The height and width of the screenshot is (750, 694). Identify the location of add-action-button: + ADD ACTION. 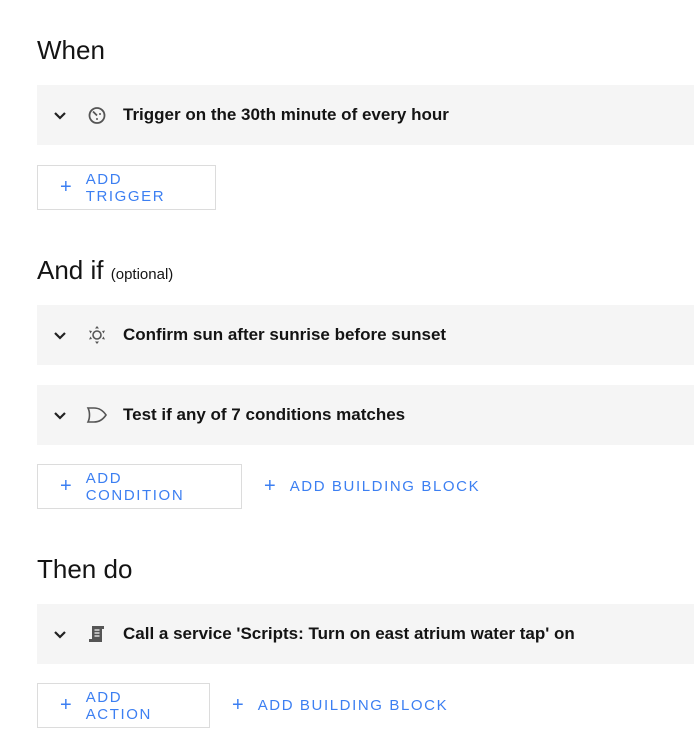
(123, 705).